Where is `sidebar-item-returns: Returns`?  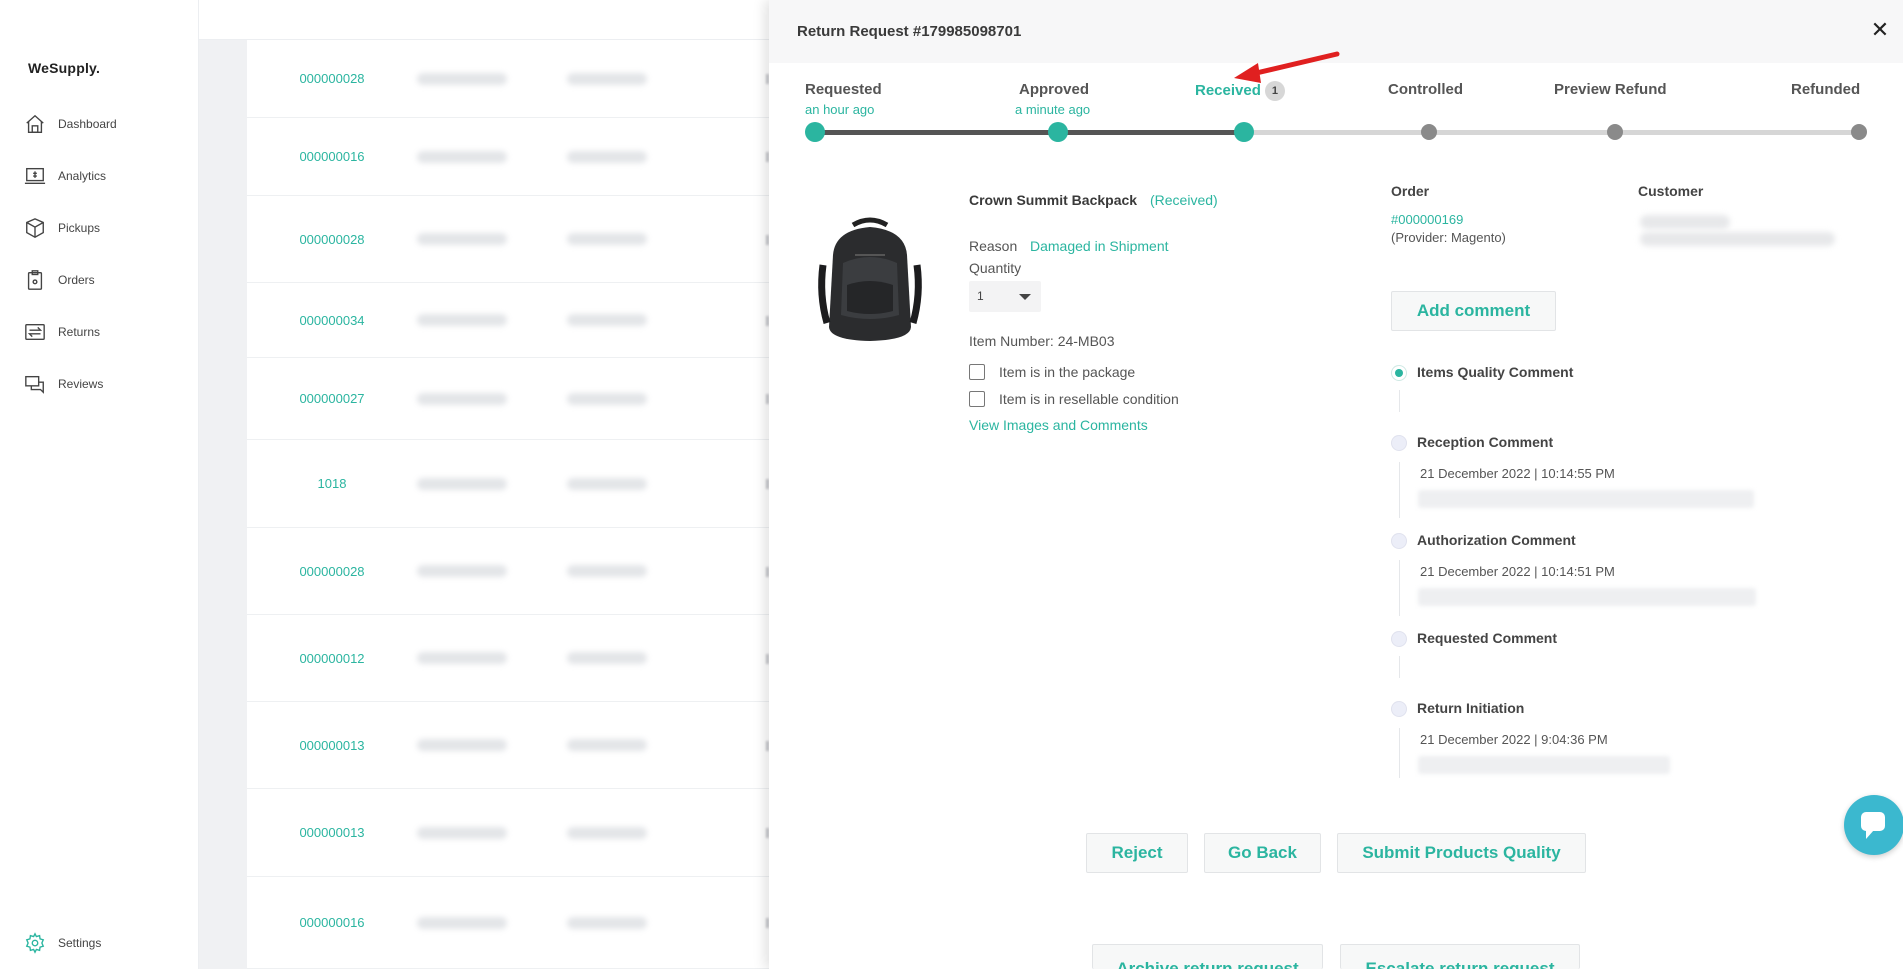 sidebar-item-returns: Returns is located at coordinates (62, 332).